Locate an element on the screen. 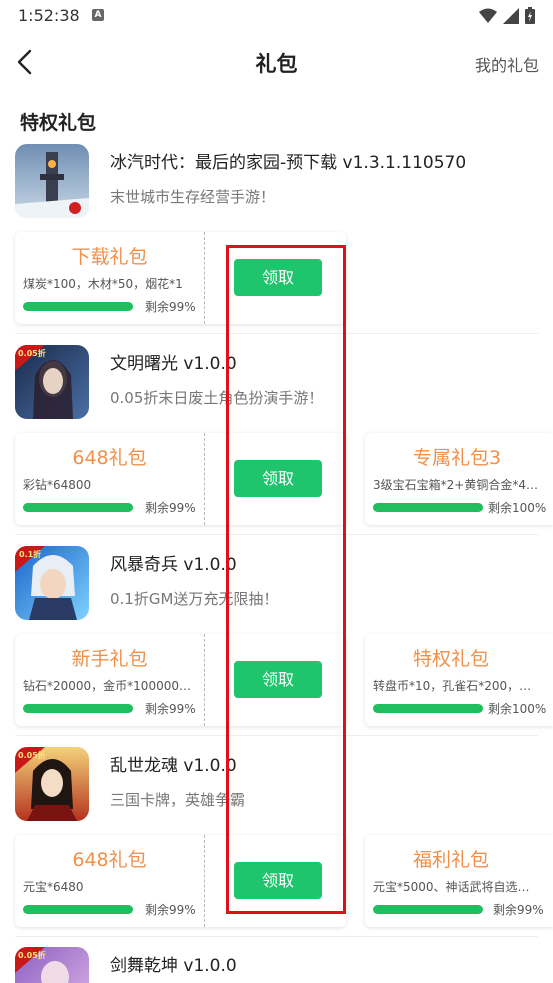  status-icons is located at coordinates (507, 15).